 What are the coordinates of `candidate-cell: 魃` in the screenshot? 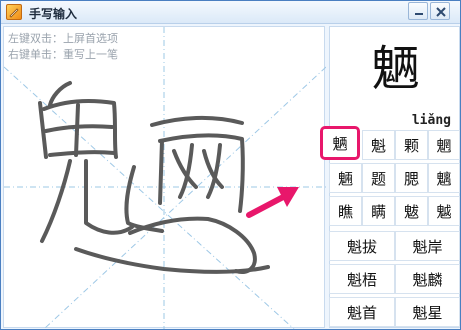 It's located at (411, 211).